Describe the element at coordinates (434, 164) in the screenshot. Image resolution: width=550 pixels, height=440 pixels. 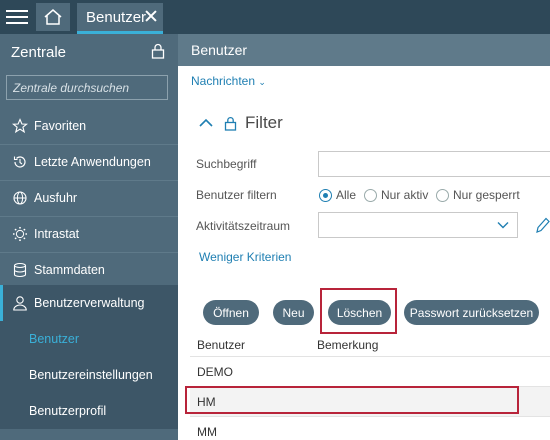
I see `suchbegriff-input` at that location.